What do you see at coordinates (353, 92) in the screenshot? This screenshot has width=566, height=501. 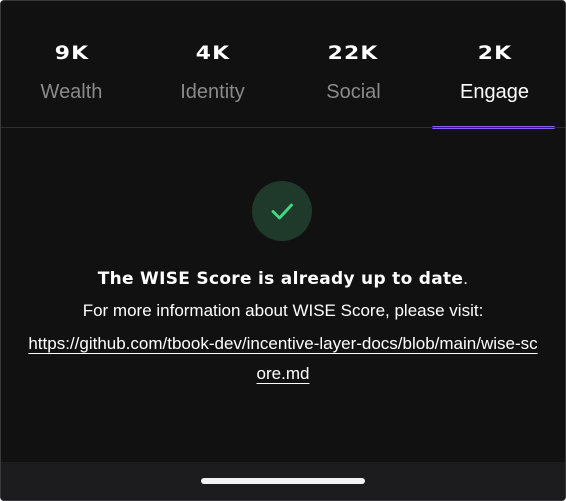 I see `tab-label: Social` at bounding box center [353, 92].